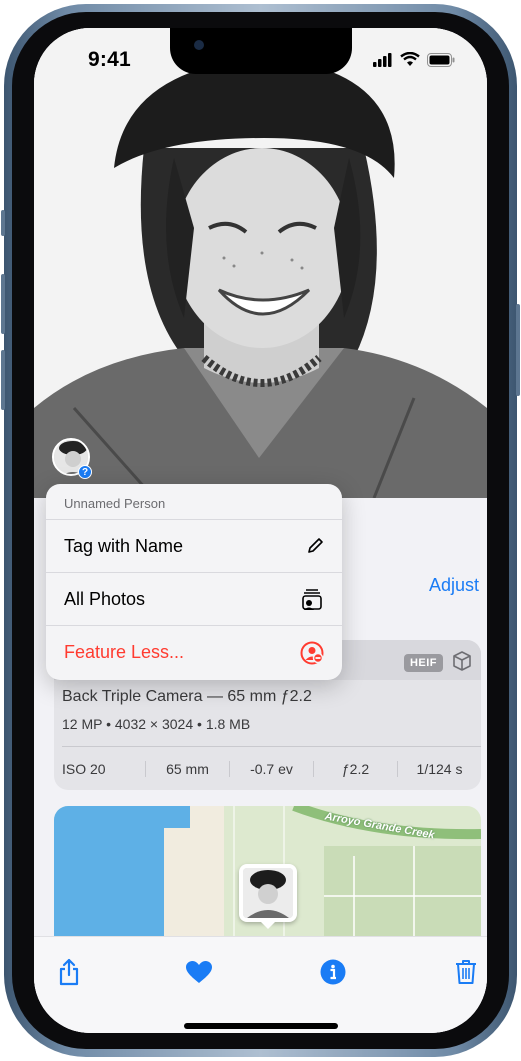 The image size is (521, 1061). Describe the element at coordinates (156, 724) in the screenshot. I see `file-description: 12 MP • 4032 × 3024 • 1.8 MB` at that location.